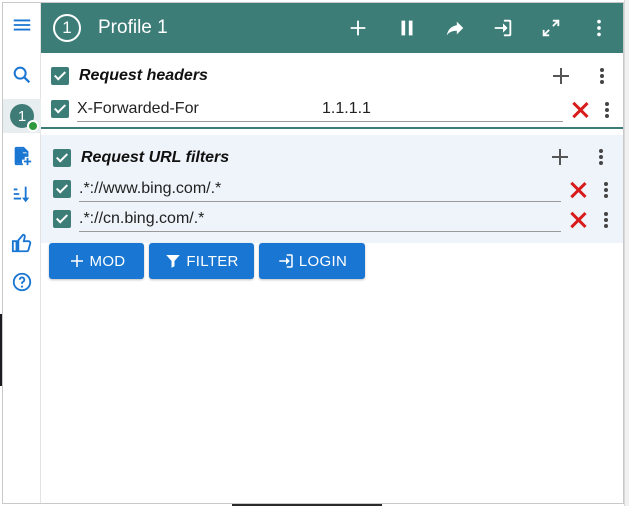 The height and width of the screenshot is (506, 629). I want to click on profile-selector: 1, so click(22, 116).